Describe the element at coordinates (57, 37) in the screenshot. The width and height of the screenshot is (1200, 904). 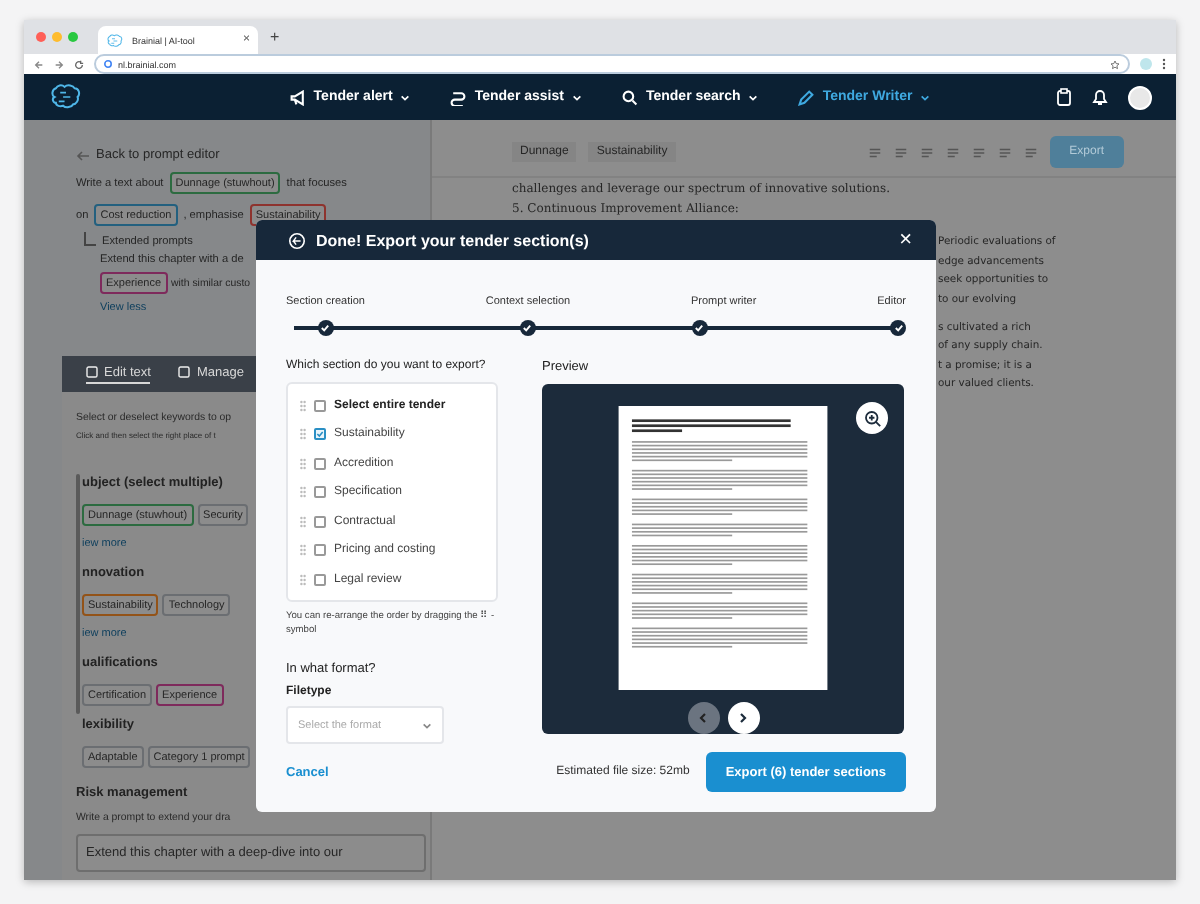
I see `minimize-window-icon` at that location.